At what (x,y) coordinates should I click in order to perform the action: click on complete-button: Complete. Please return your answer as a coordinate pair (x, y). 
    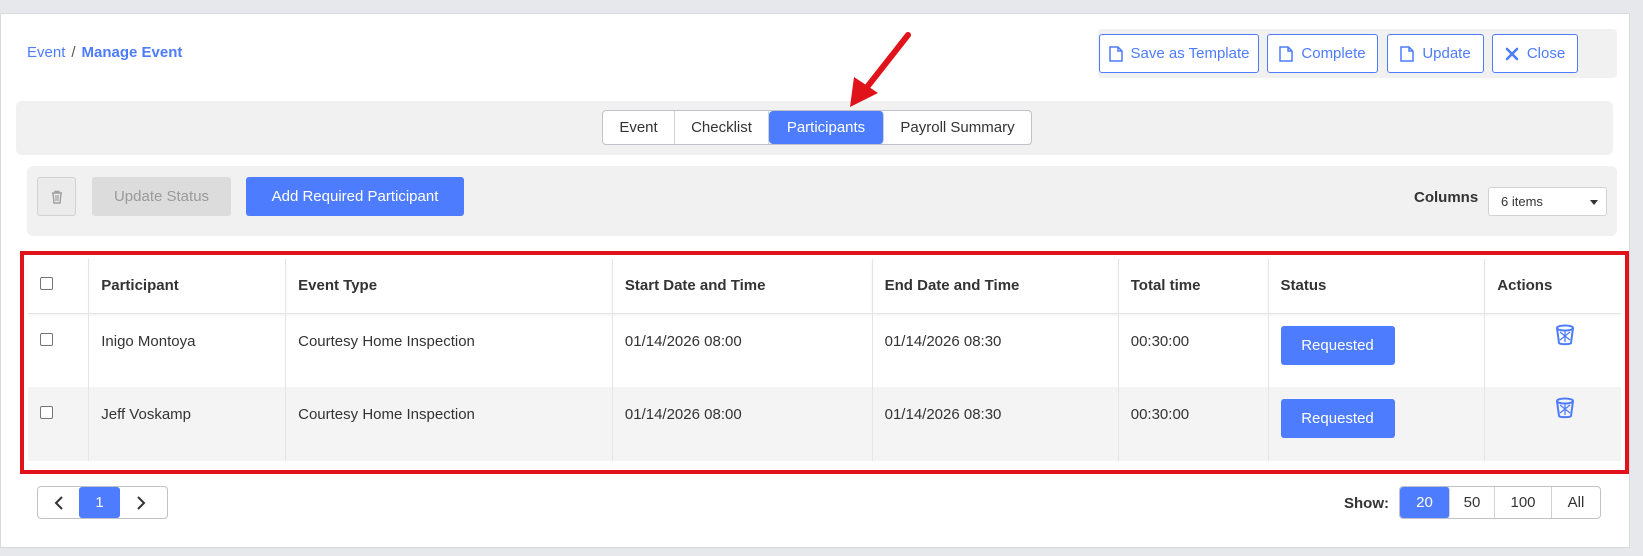
    Looking at the image, I should click on (1322, 53).